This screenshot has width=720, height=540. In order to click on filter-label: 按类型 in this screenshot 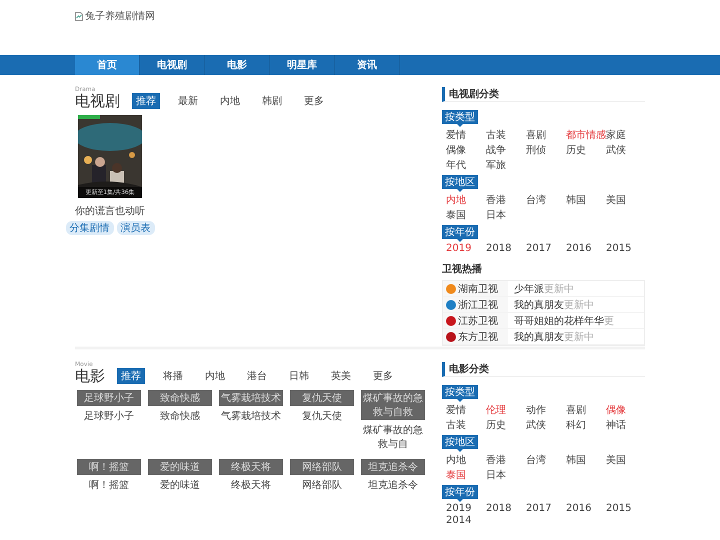, I will do `click(460, 117)`.